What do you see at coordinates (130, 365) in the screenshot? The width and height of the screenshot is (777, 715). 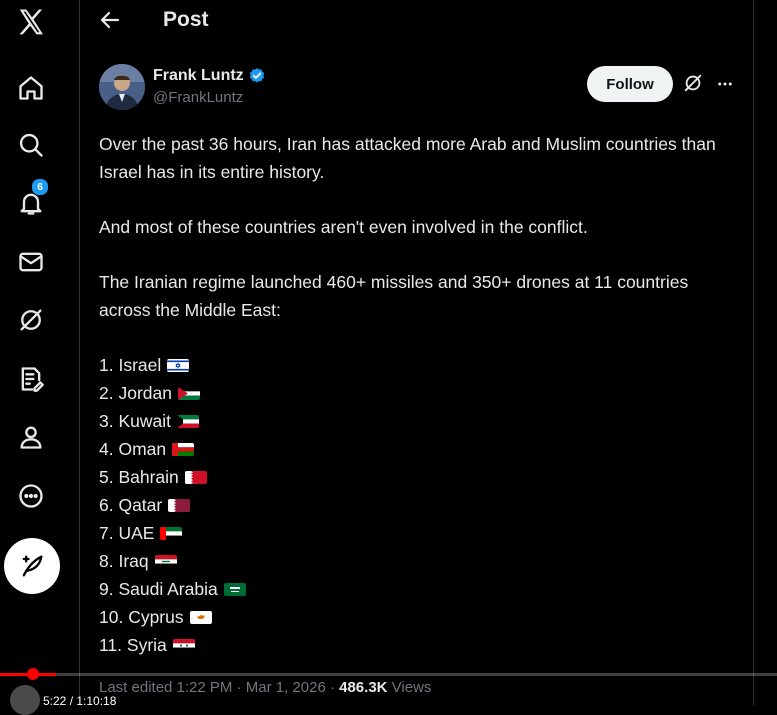 I see `list-item-label: 1. Israel` at bounding box center [130, 365].